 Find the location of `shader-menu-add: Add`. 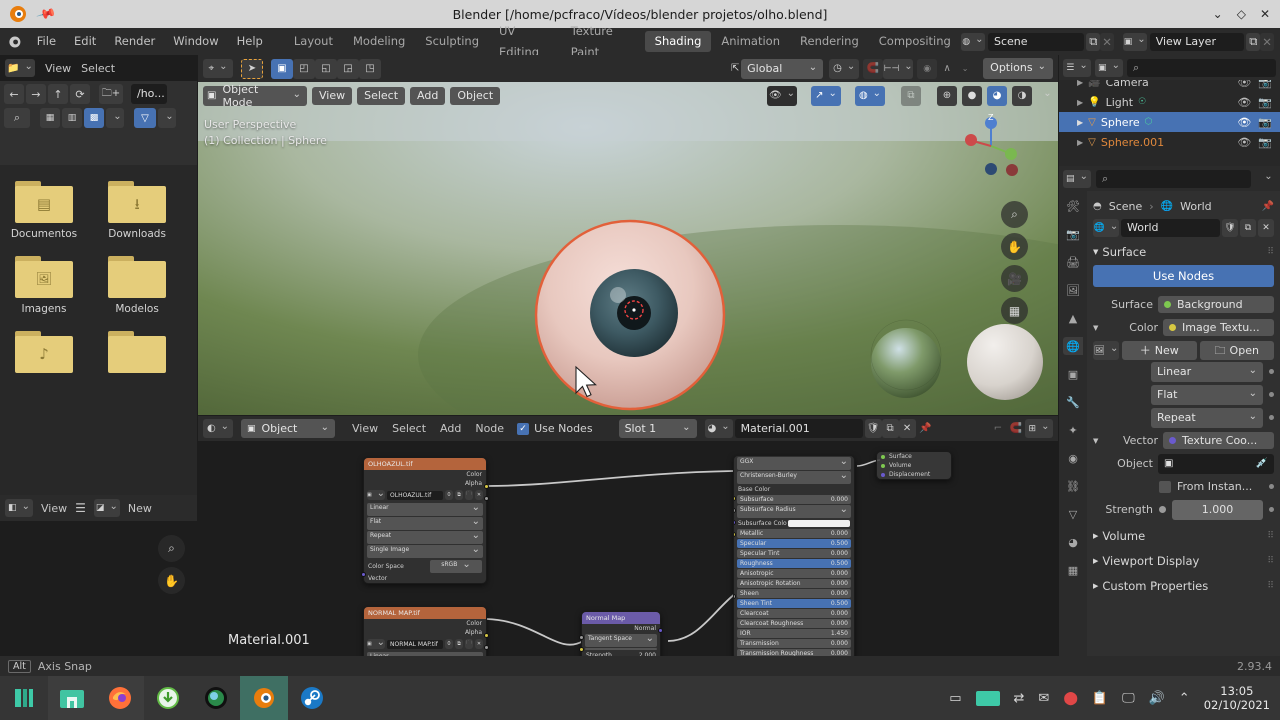

shader-menu-add: Add is located at coordinates (450, 428).